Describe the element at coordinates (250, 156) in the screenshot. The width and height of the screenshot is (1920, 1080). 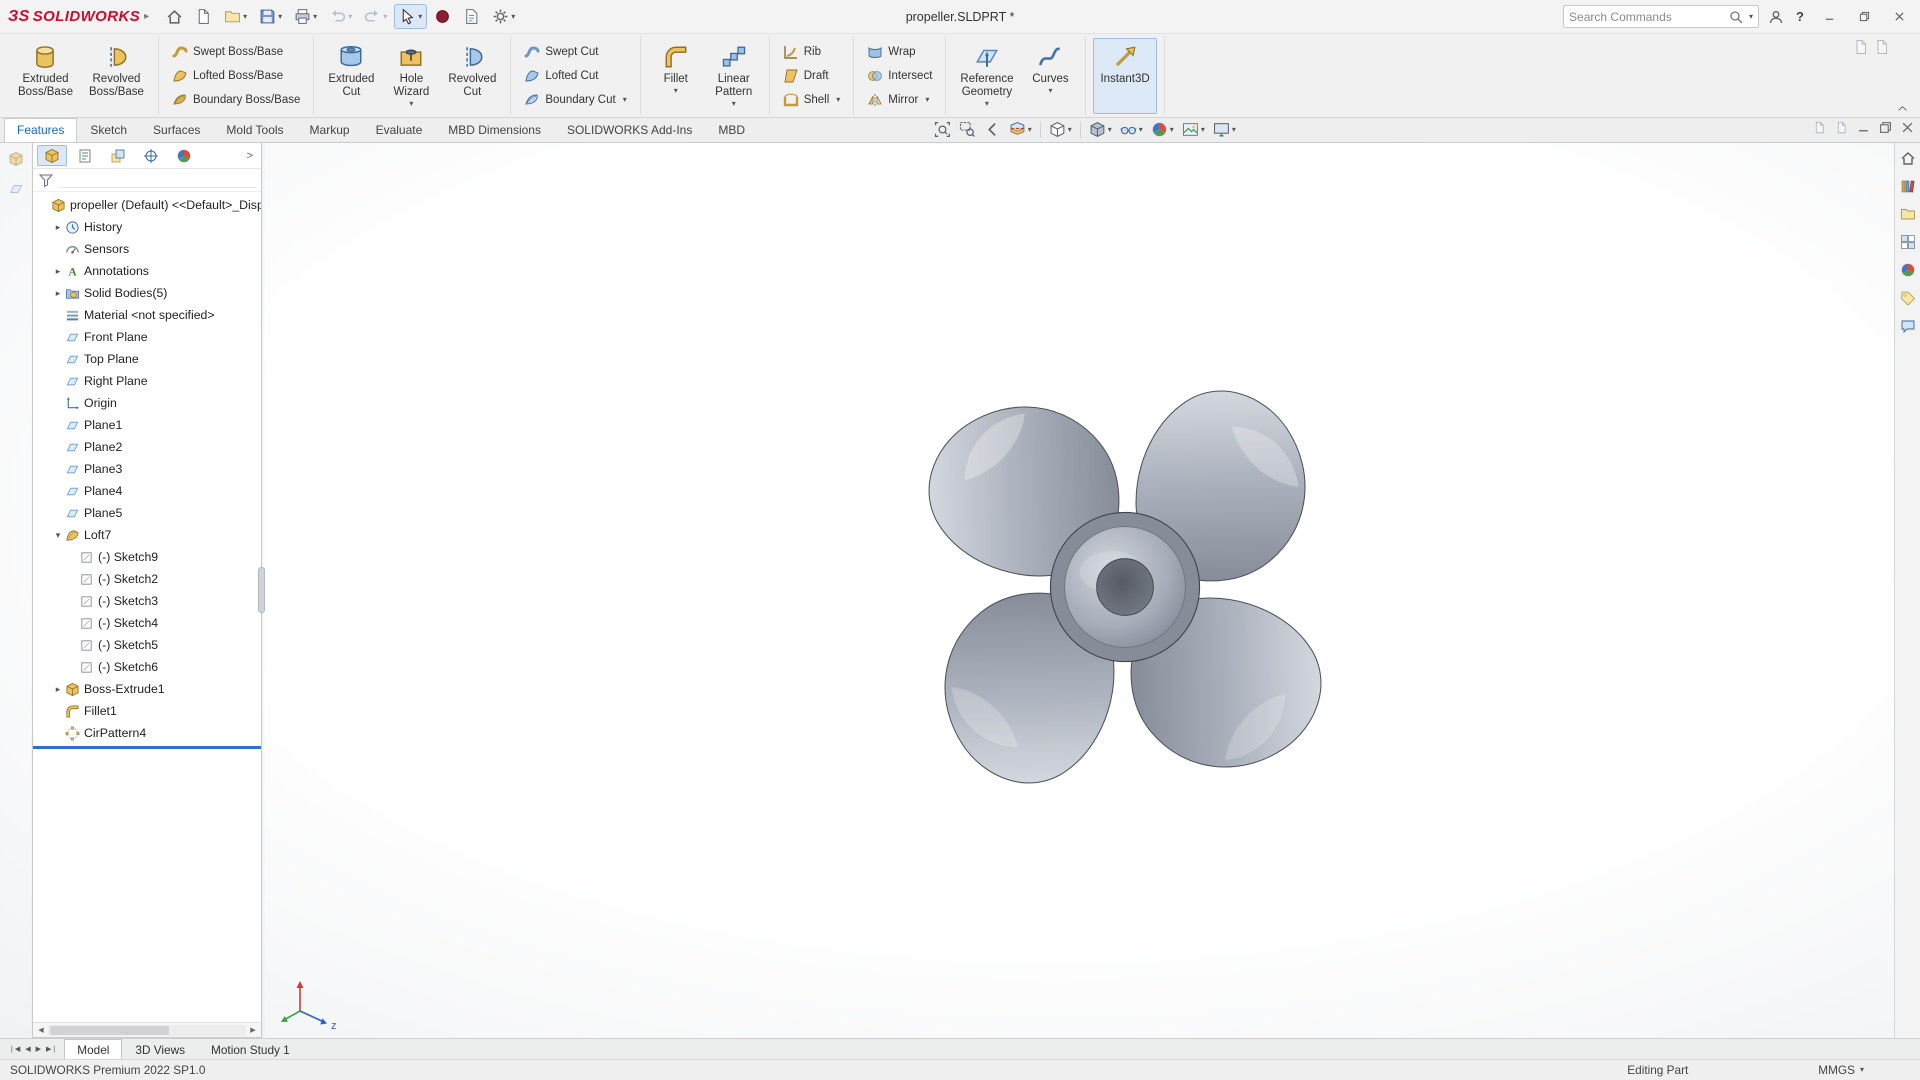
I see `panel-tabs-overflow: >` at that location.